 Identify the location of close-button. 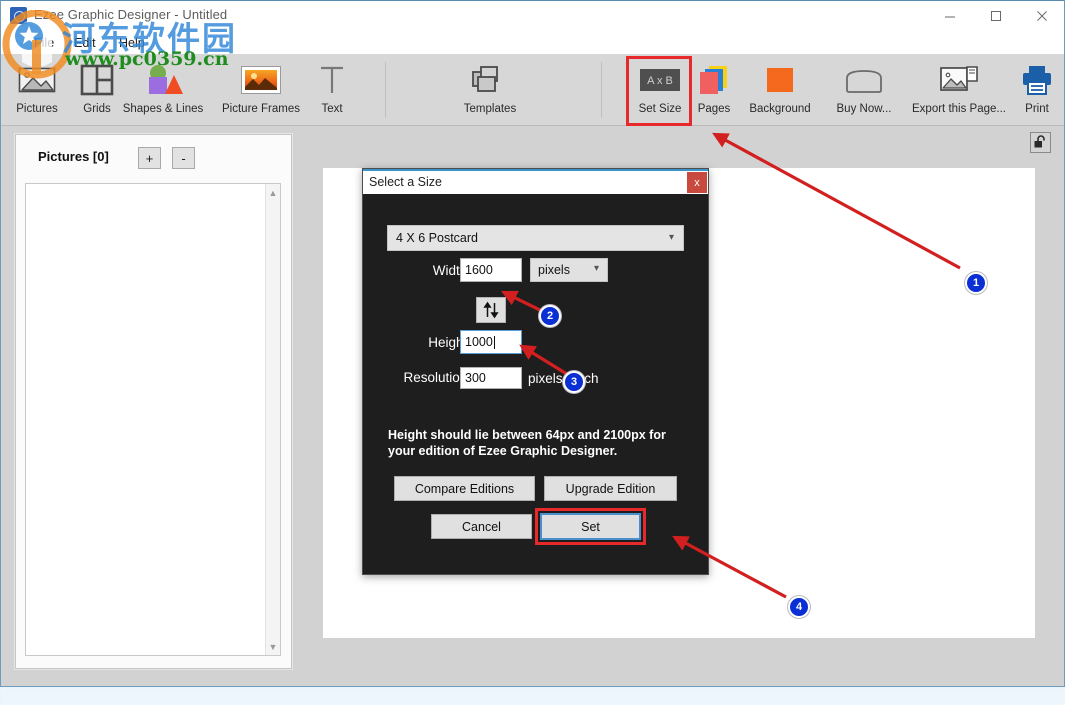
(1042, 16).